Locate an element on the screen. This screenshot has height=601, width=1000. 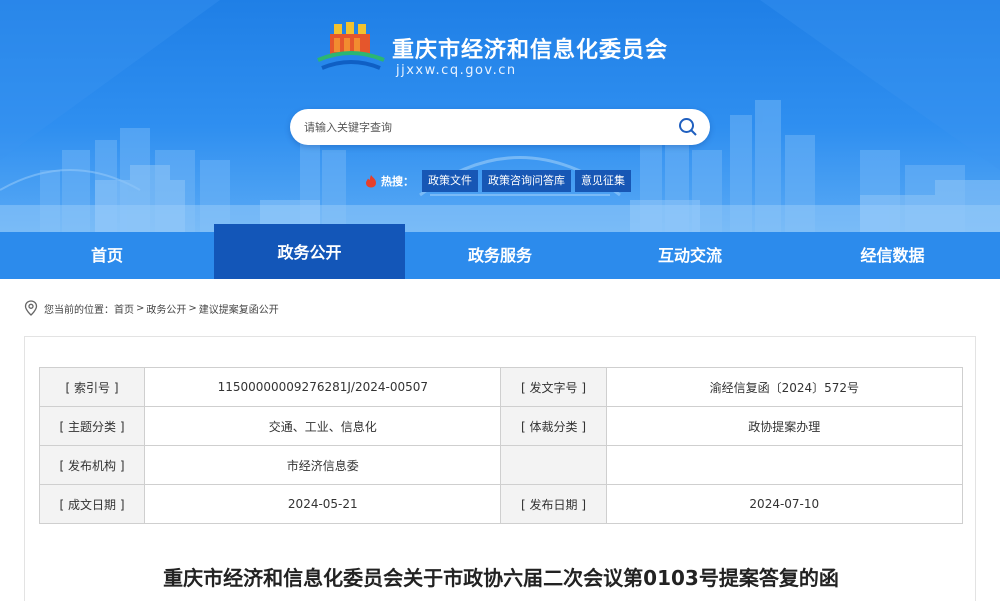
nav-item-interaction: 互动交流 is located at coordinates (690, 255).